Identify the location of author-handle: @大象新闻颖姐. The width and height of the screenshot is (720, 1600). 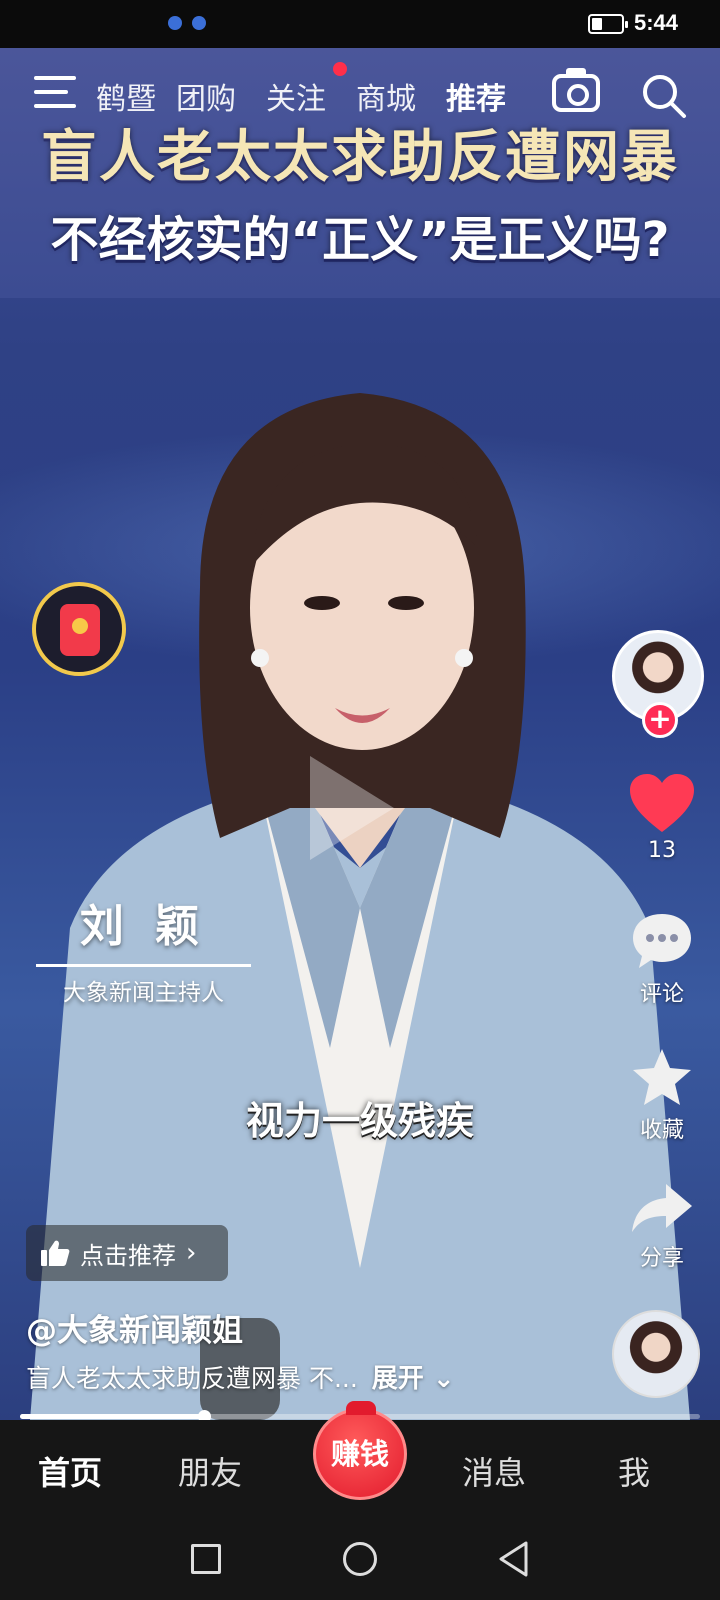
(134, 1327).